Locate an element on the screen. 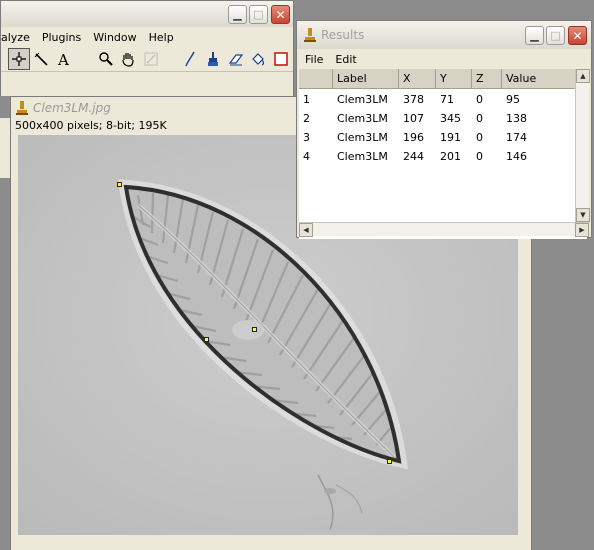  dropper-tool-button is located at coordinates (213, 59).